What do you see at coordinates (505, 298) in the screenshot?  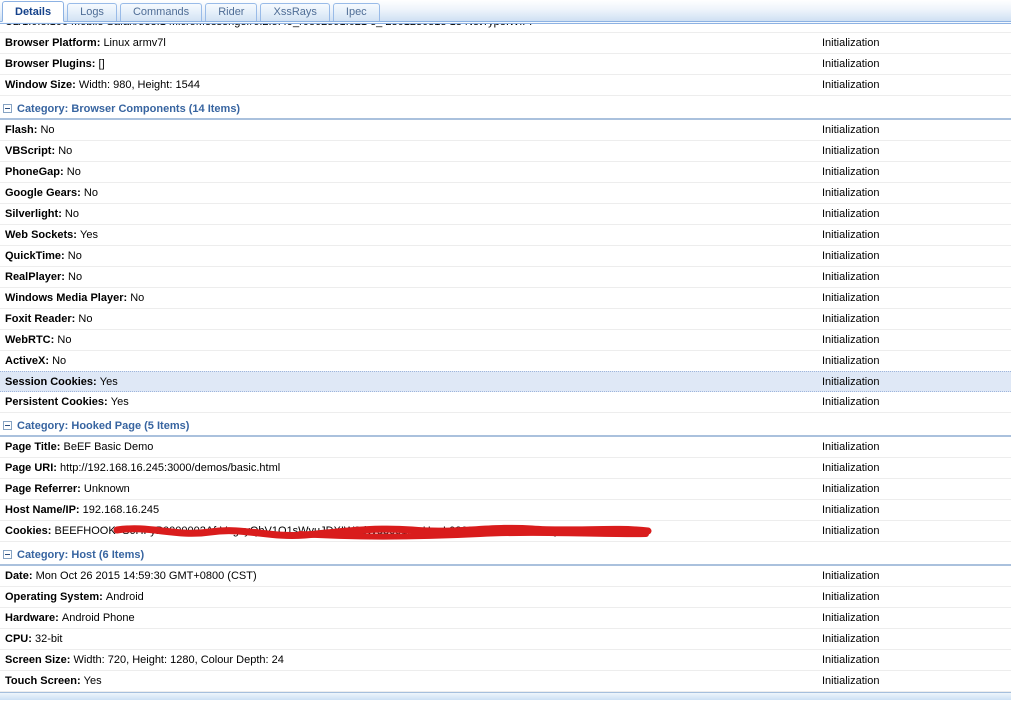 I see `detail-row: Windows Media PlayerNo Initialization` at bounding box center [505, 298].